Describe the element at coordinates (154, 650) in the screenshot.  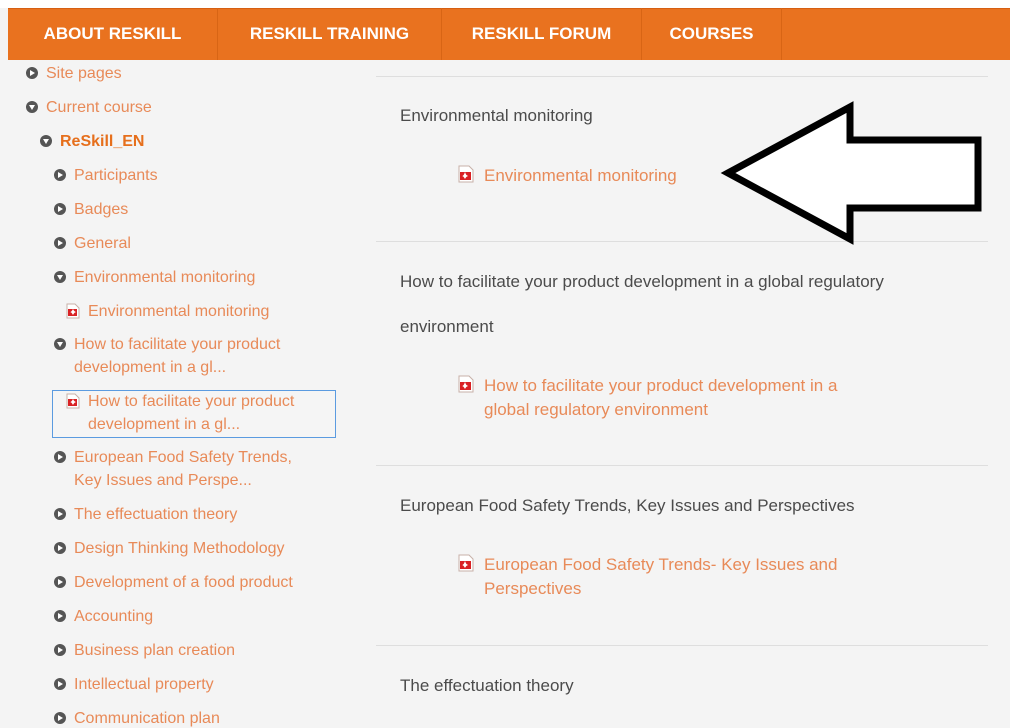
I see `sidebar-item-label: Business plan creation` at that location.